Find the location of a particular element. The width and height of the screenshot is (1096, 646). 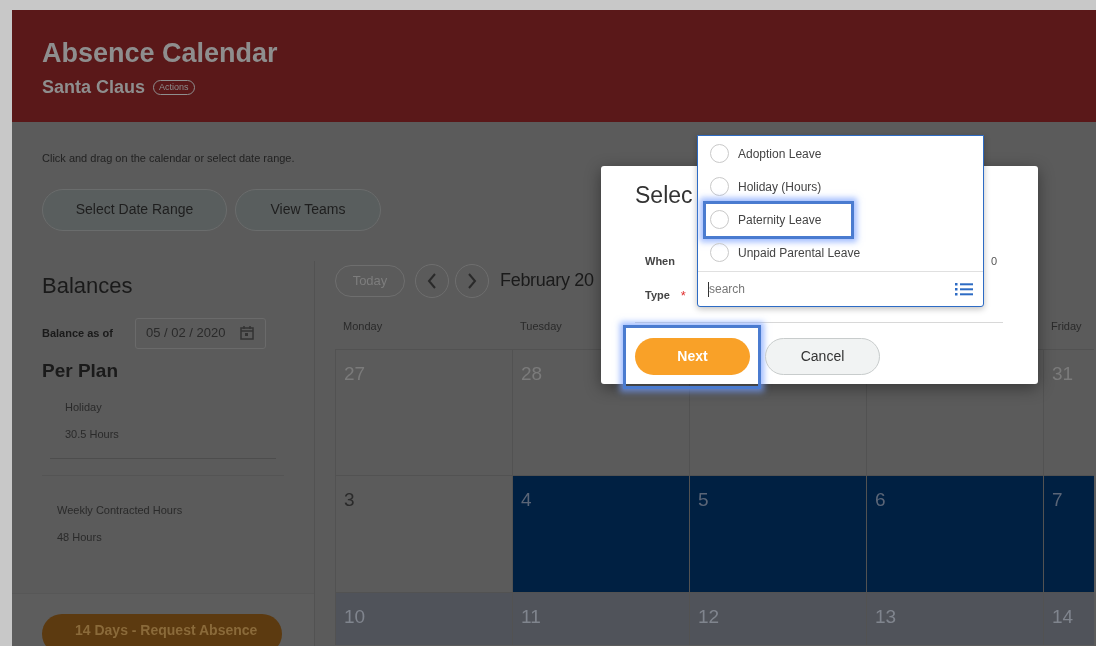

dialog-title: Selec is located at coordinates (664, 195).